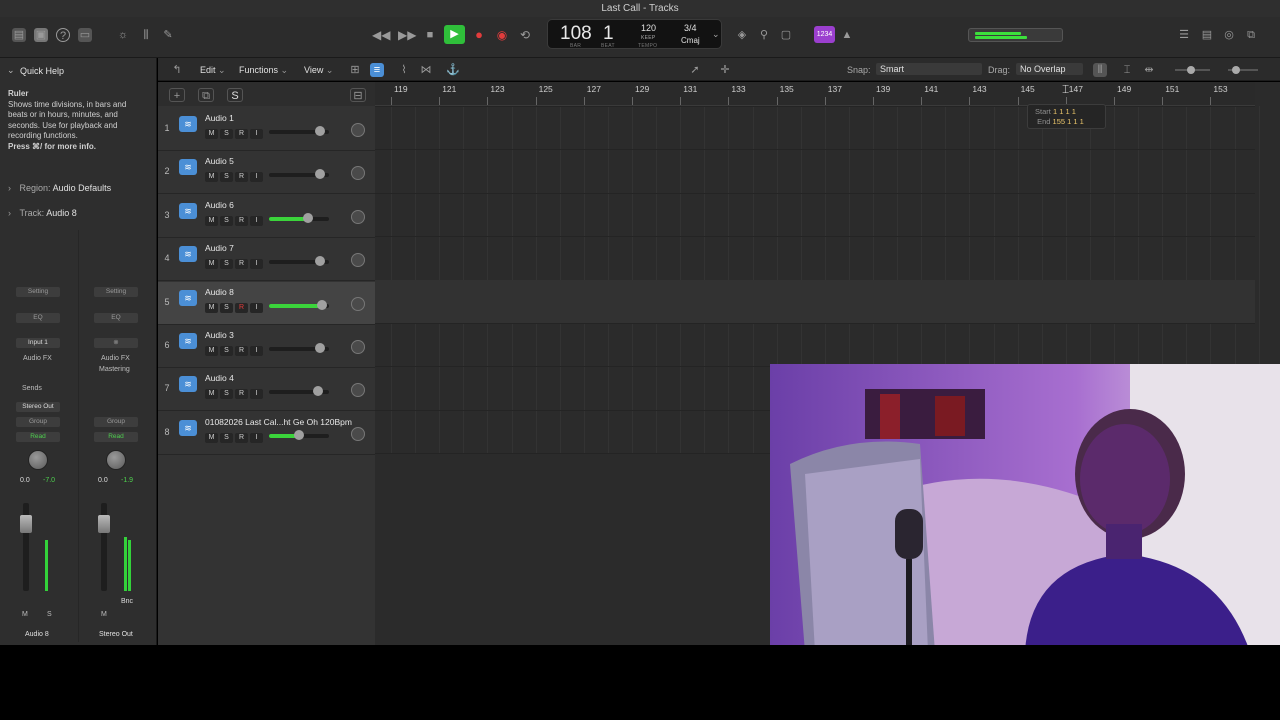  What do you see at coordinates (407, 35) in the screenshot?
I see `fast-forward-icon: ▶▶` at bounding box center [407, 35].